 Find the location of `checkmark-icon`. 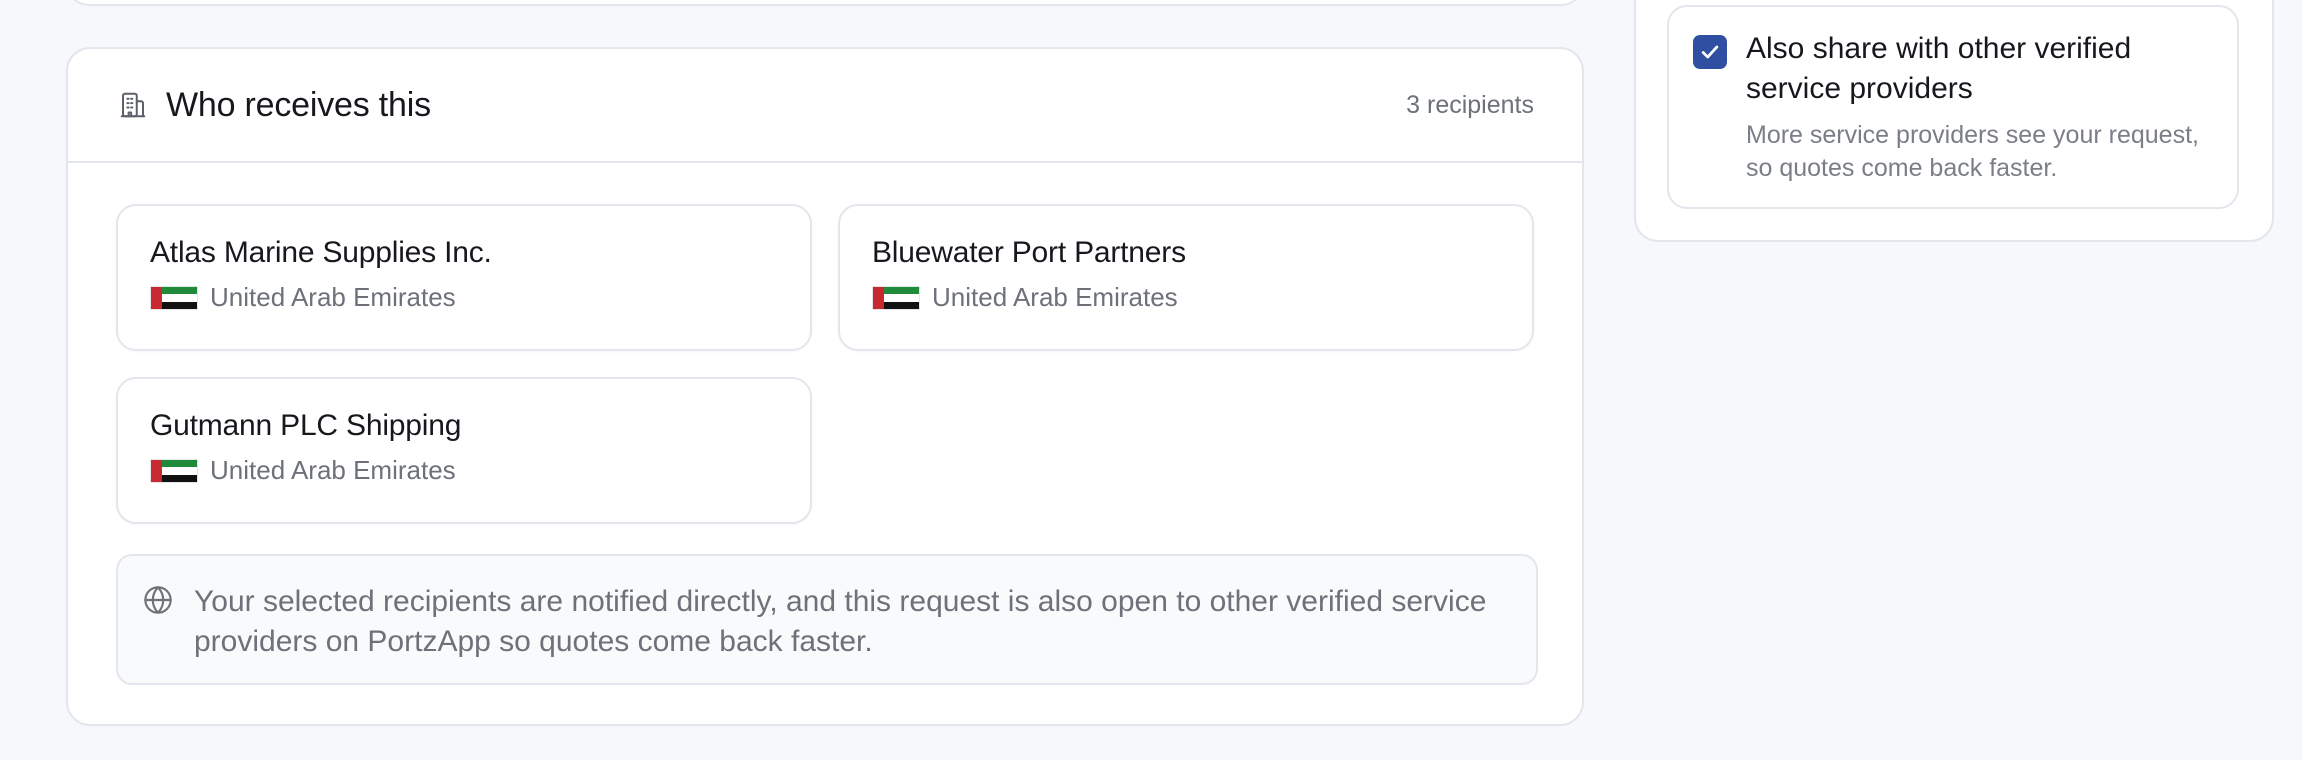

checkmark-icon is located at coordinates (1710, 52).